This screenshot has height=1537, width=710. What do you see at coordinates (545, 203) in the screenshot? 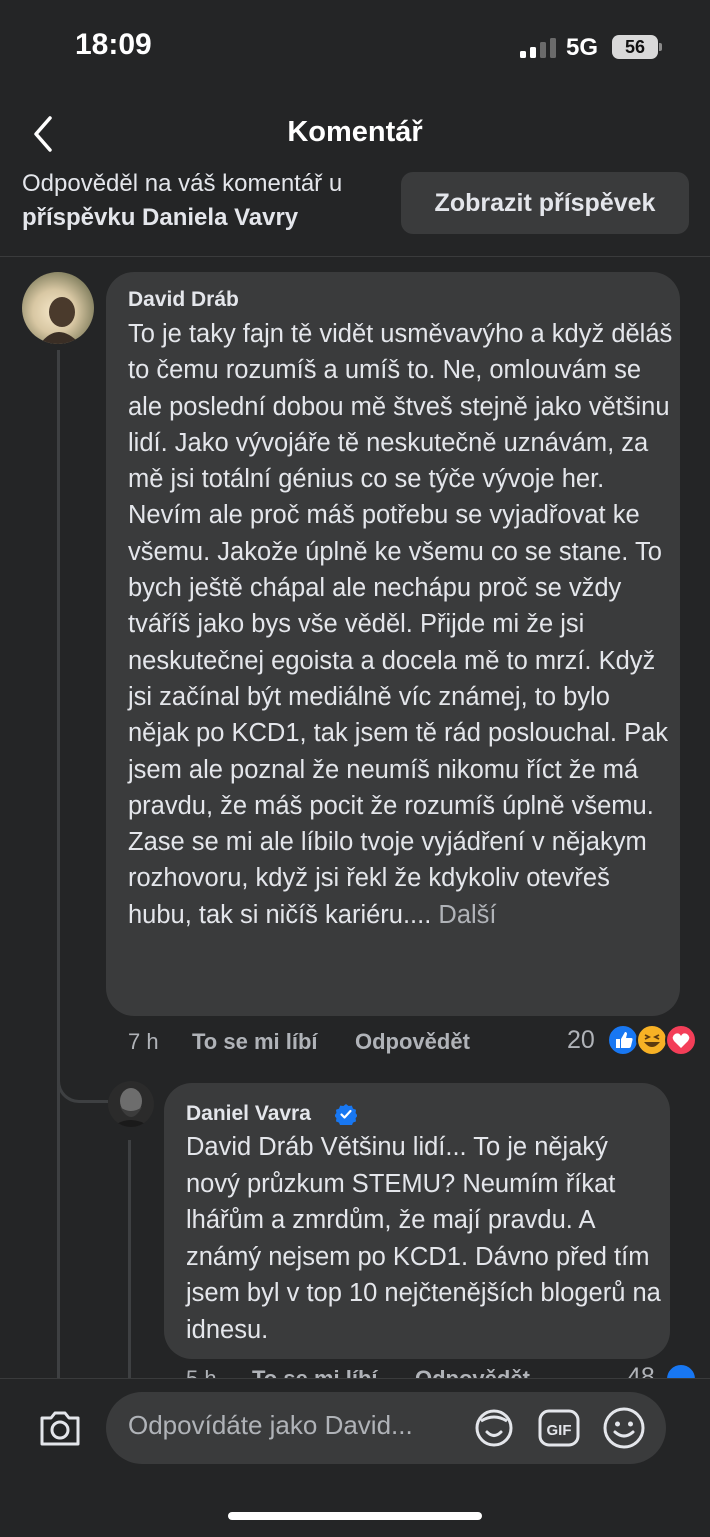
I see `show-post-button: Zobrazit příspěvek` at bounding box center [545, 203].